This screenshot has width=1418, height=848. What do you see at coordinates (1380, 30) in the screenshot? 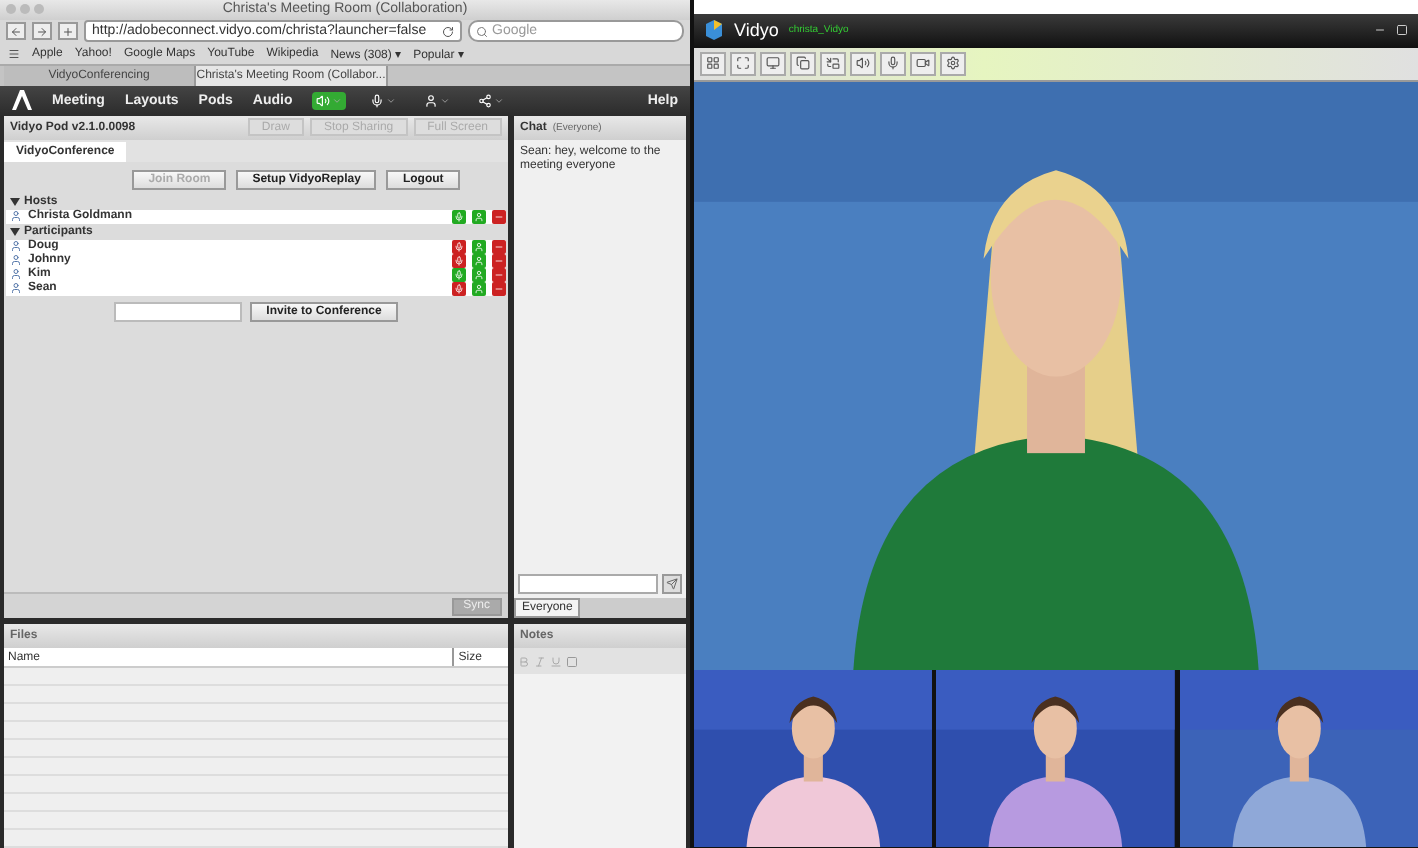
I see `minimize-icon` at bounding box center [1380, 30].